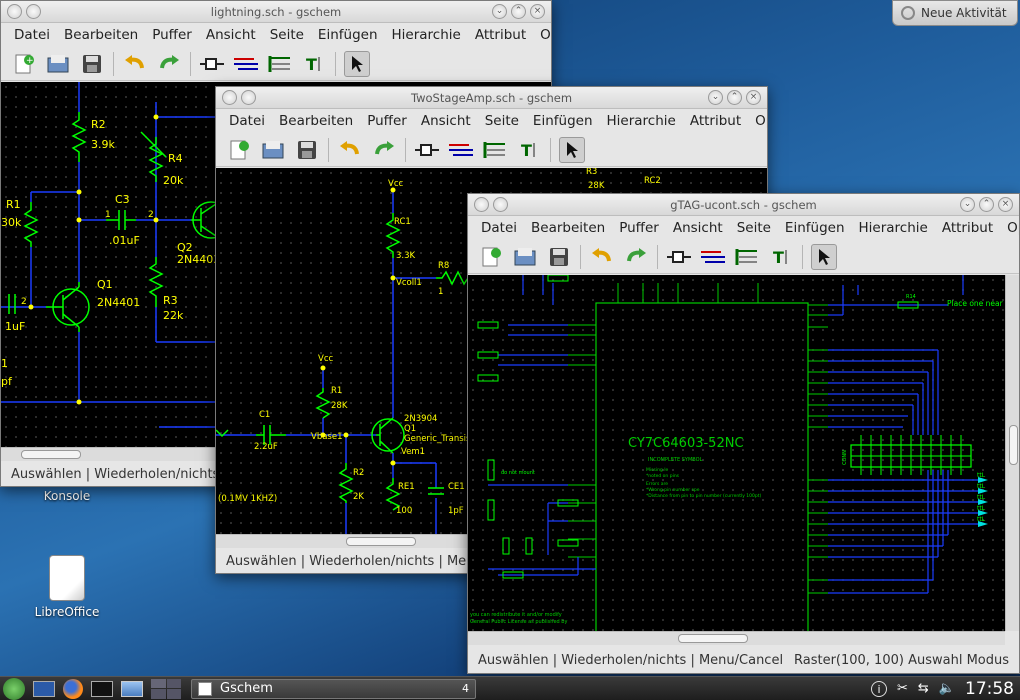 Image resolution: width=1020 pixels, height=700 pixels. I want to click on volume-icon: 🔈, so click(947, 688).